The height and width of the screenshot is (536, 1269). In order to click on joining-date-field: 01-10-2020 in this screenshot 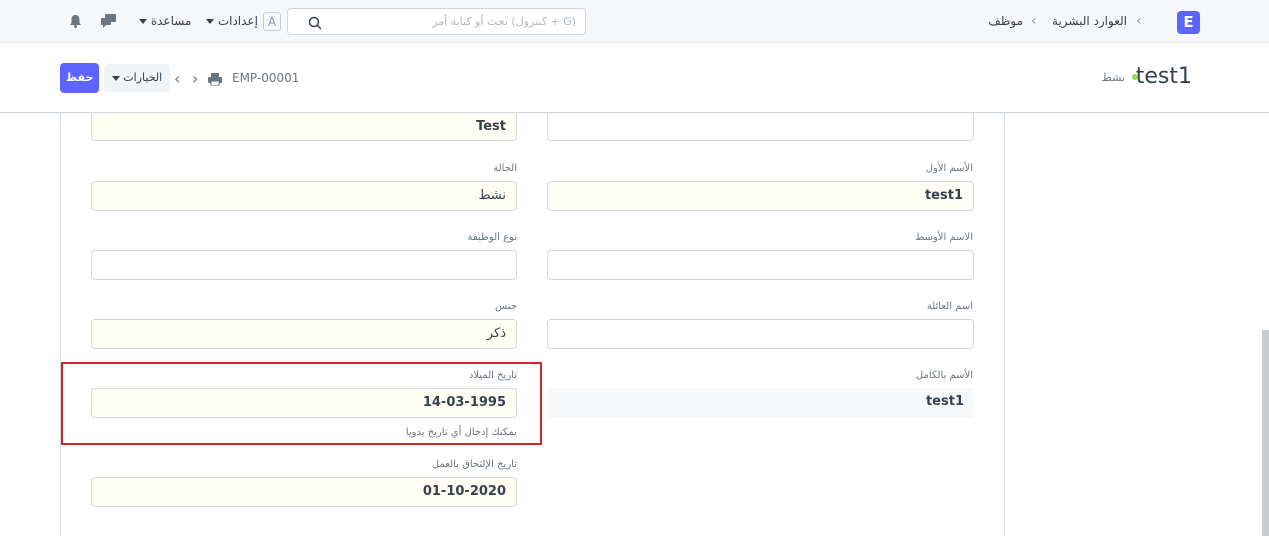, I will do `click(304, 492)`.